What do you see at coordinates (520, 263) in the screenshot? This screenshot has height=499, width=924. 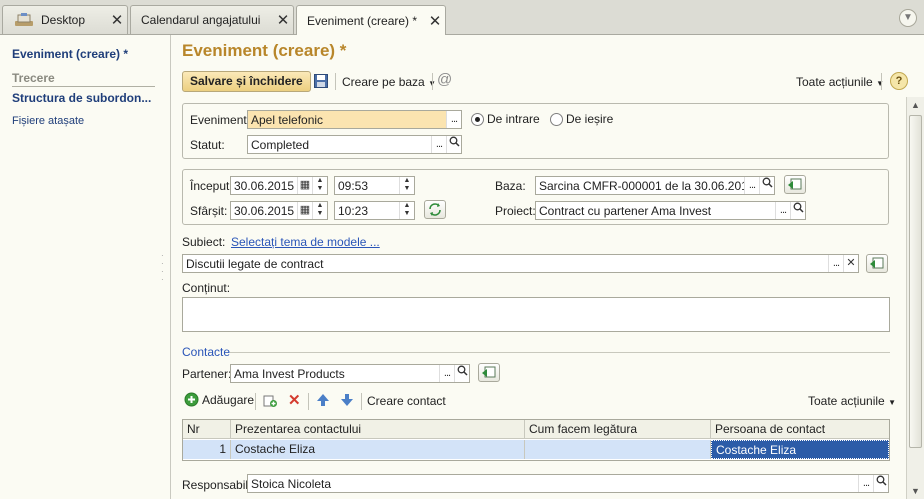 I see `subject-field: Discutii legate de contract ... ✕` at bounding box center [520, 263].